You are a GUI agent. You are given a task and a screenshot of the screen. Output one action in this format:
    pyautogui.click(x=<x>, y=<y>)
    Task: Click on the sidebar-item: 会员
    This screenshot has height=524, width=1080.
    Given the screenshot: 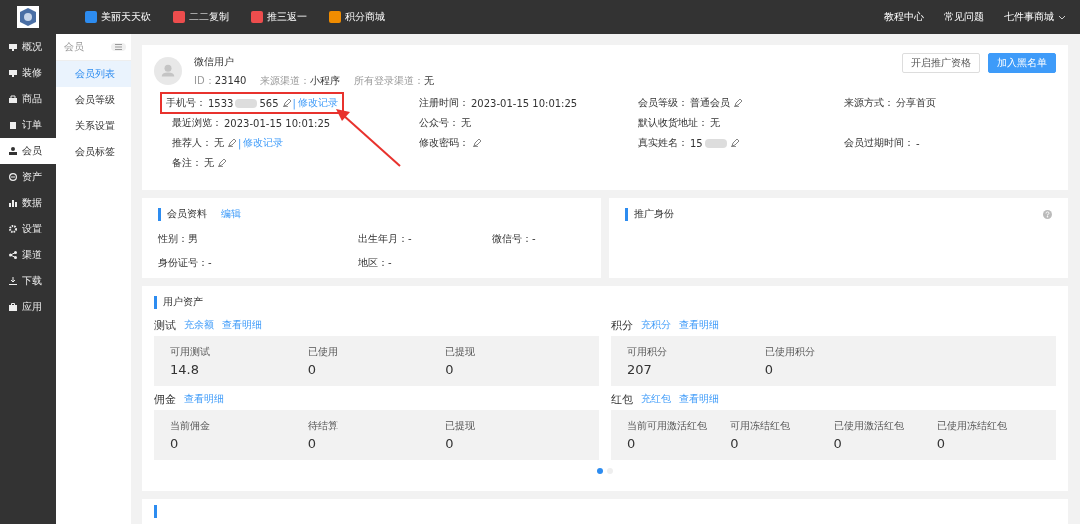 What is the action you would take?
    pyautogui.click(x=28, y=151)
    